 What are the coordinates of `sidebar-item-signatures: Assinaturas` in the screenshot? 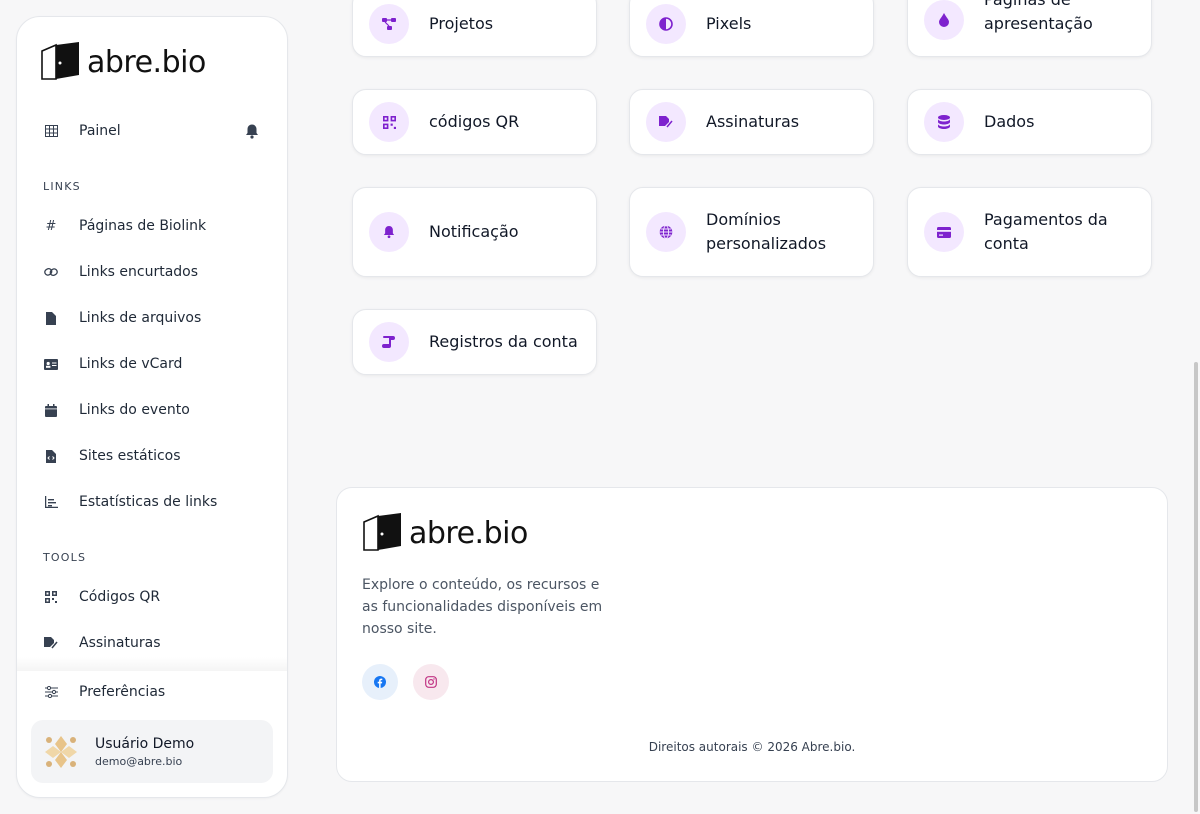 It's located at (156, 643).